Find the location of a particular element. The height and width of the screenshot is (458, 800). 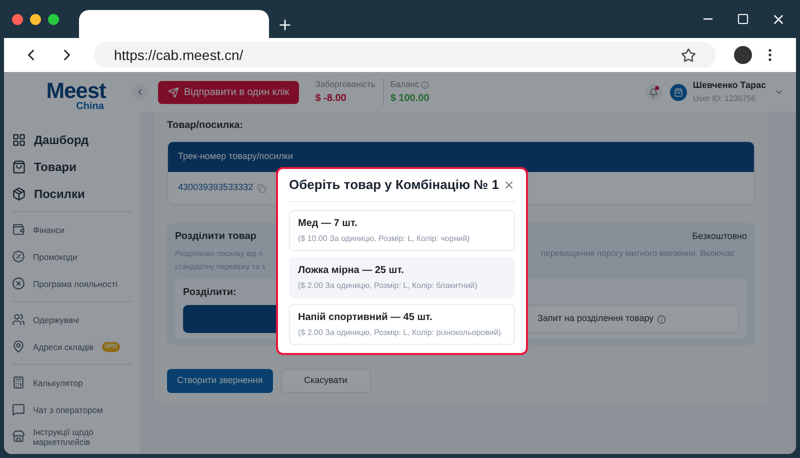

send-icon is located at coordinates (173, 92).